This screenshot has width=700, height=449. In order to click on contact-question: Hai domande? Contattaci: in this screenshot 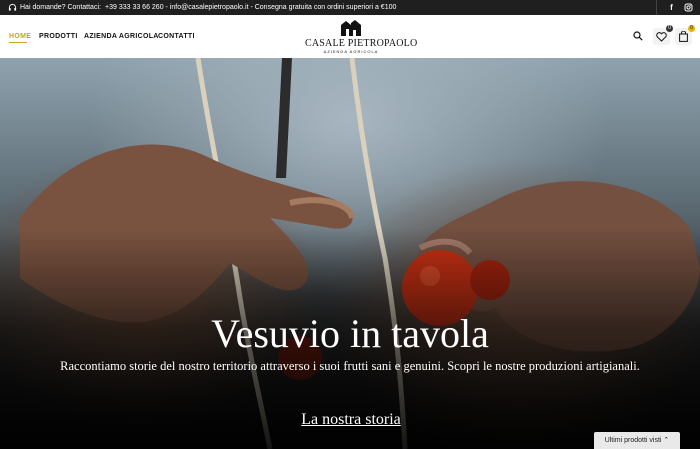, I will do `click(60, 7)`.